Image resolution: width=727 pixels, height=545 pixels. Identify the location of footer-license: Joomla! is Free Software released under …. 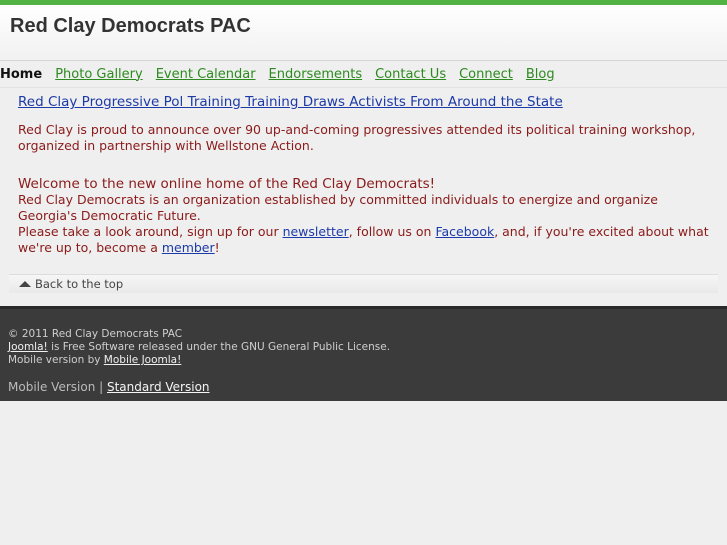
(363, 347).